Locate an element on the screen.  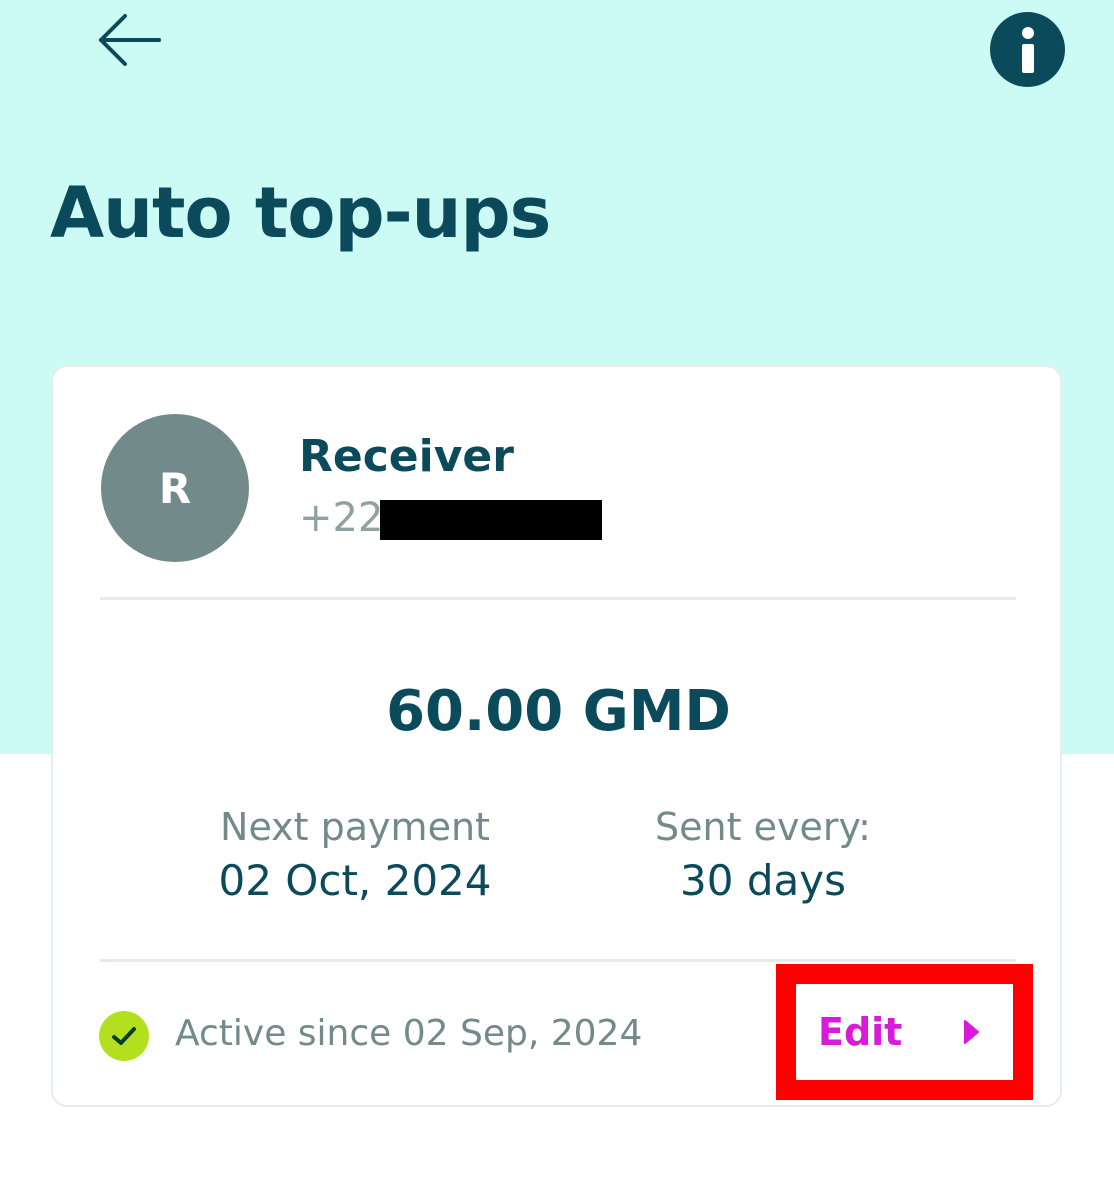
caret-right-icon is located at coordinates (971, 1032).